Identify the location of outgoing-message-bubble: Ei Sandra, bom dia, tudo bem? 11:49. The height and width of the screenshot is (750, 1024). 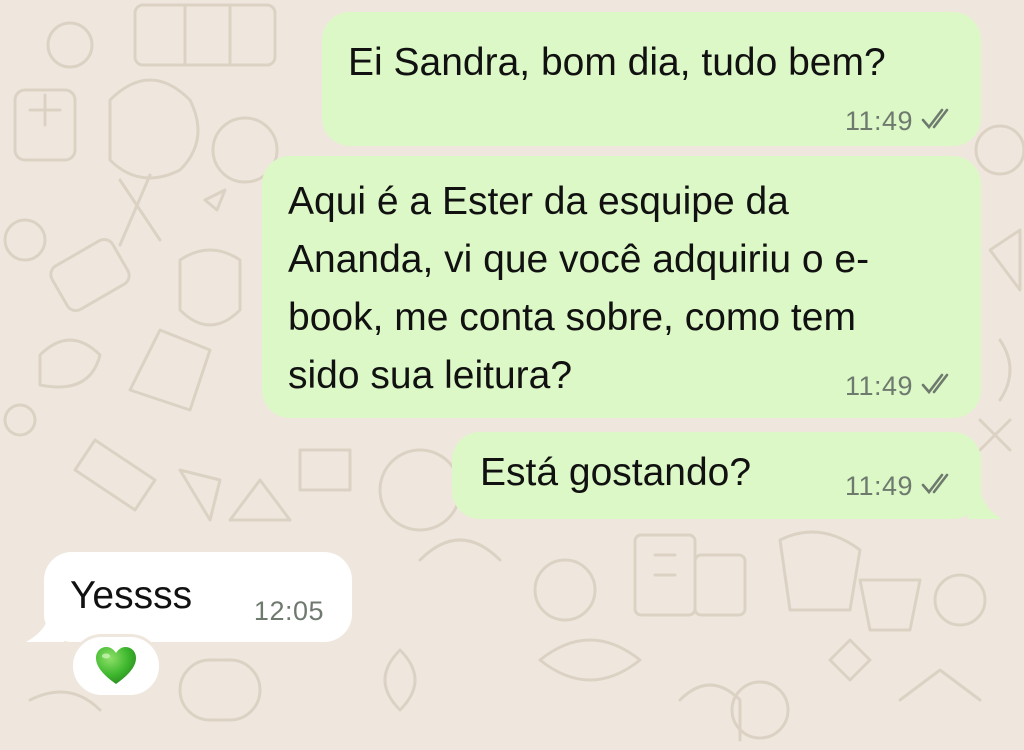
(651, 79).